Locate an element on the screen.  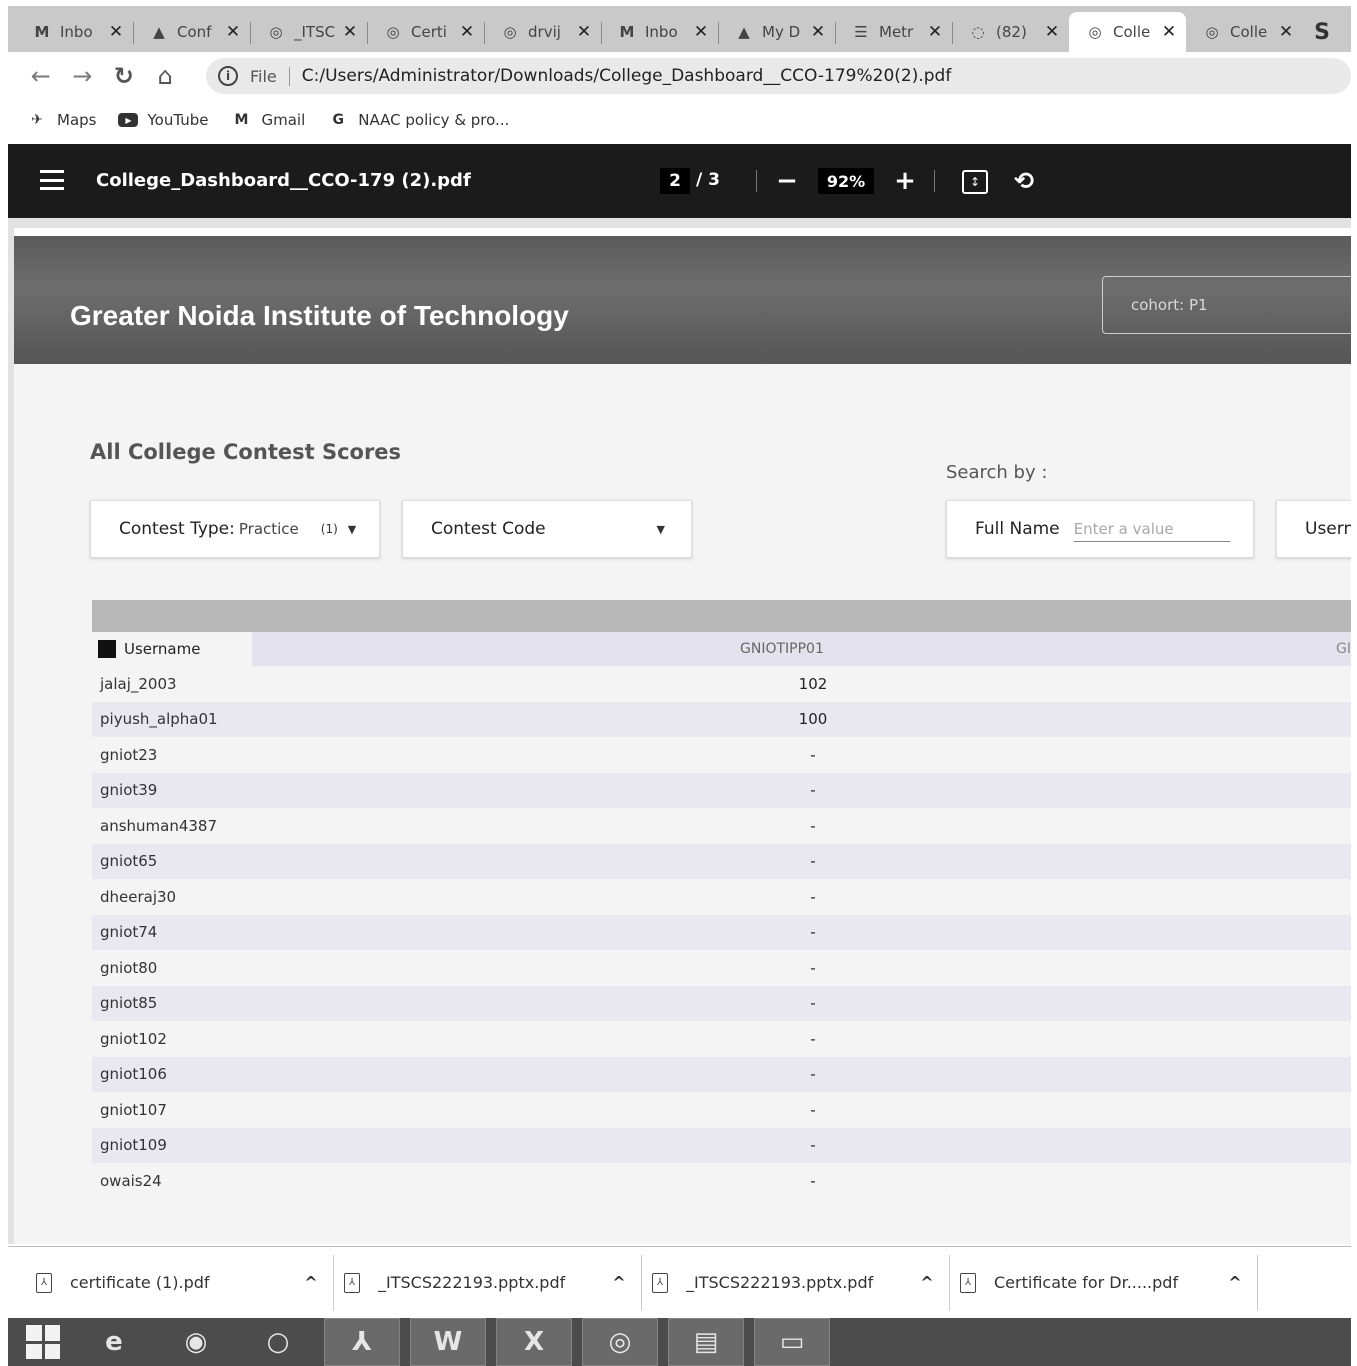
back-button: ← is located at coordinates (41, 76).